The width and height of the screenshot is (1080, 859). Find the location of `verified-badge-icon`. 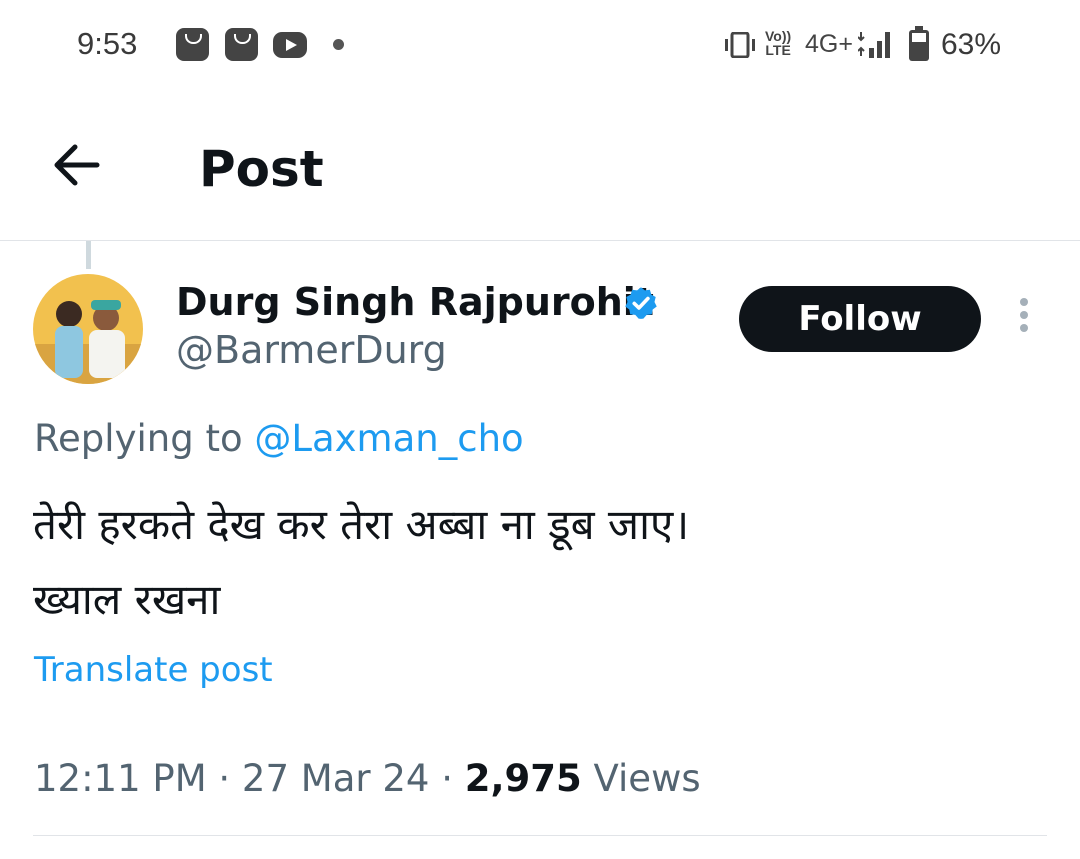

verified-badge-icon is located at coordinates (641, 303).